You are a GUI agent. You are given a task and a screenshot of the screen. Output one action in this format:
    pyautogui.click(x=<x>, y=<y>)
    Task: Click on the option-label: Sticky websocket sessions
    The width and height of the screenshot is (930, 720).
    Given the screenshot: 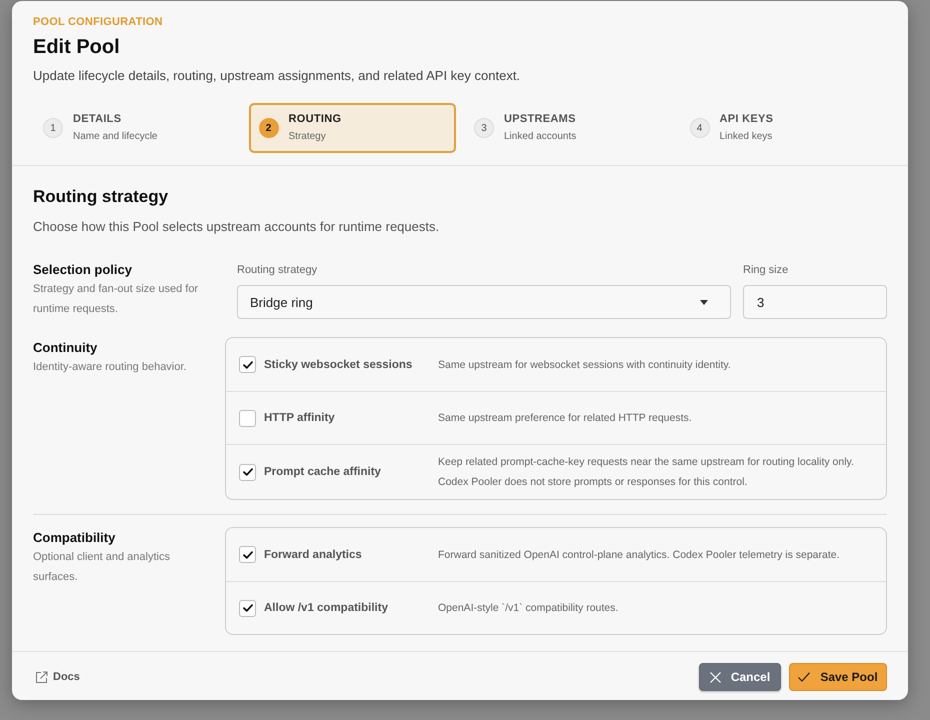 What is the action you would take?
    pyautogui.click(x=338, y=364)
    